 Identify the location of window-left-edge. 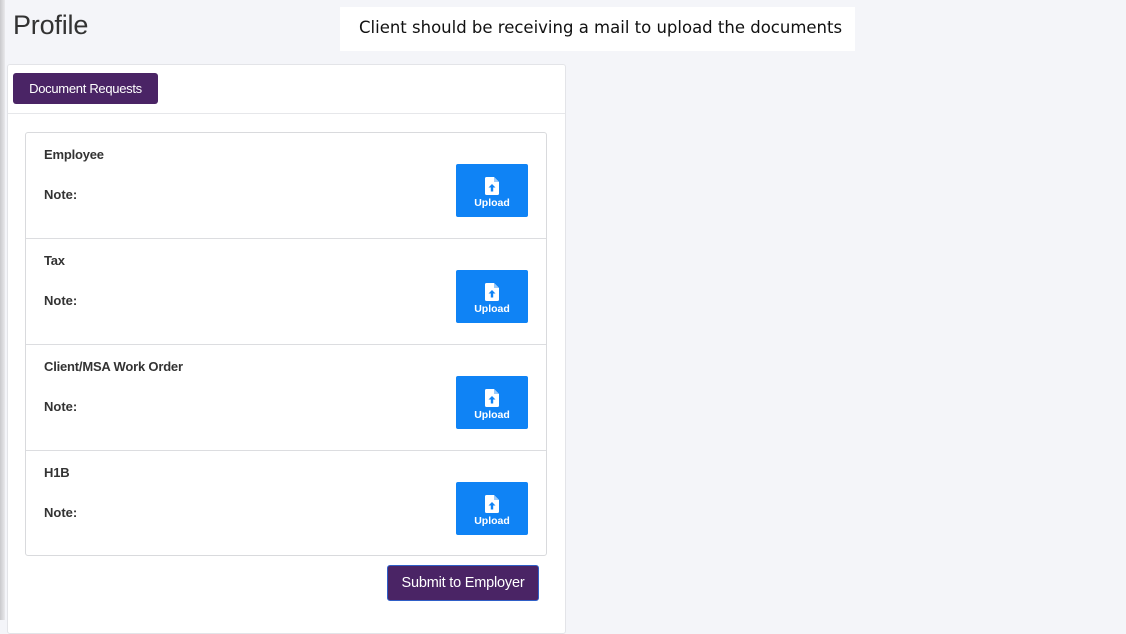
(2, 310).